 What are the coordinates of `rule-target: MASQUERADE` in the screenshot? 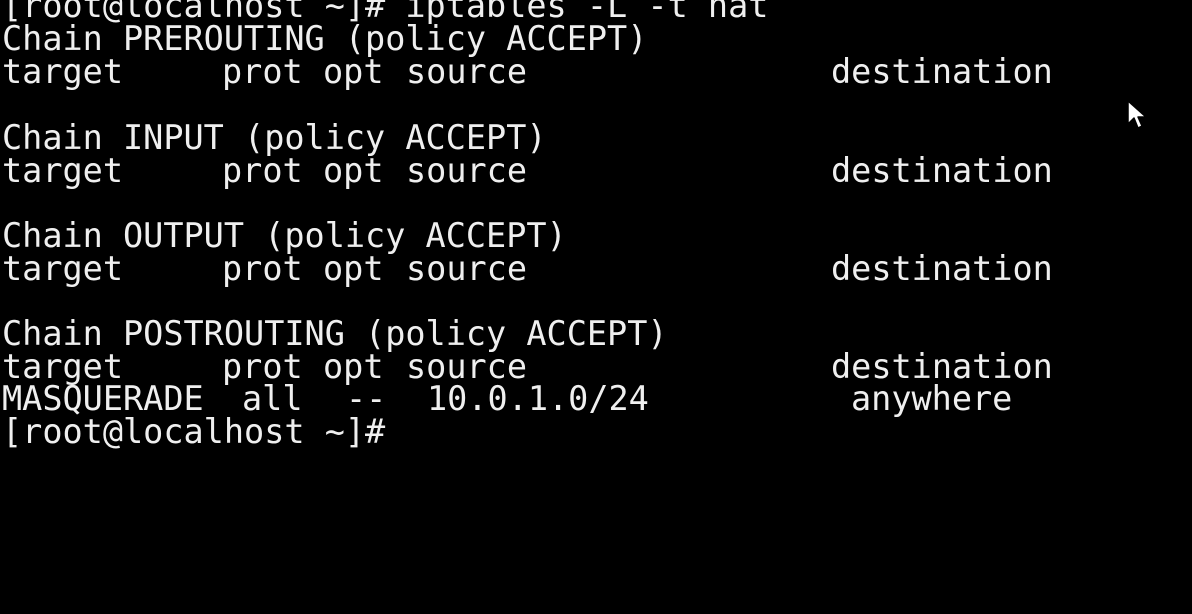 It's located at (103, 398).